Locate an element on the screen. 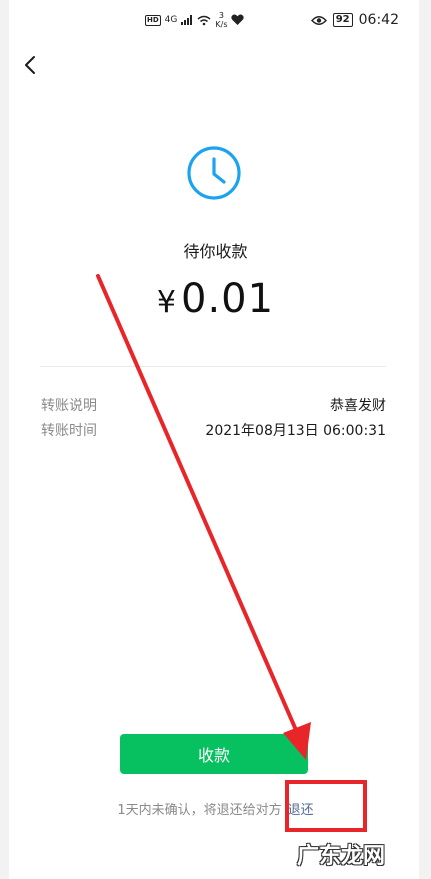 The image size is (431, 879). currency-symbol: ¥ is located at coordinates (167, 302).